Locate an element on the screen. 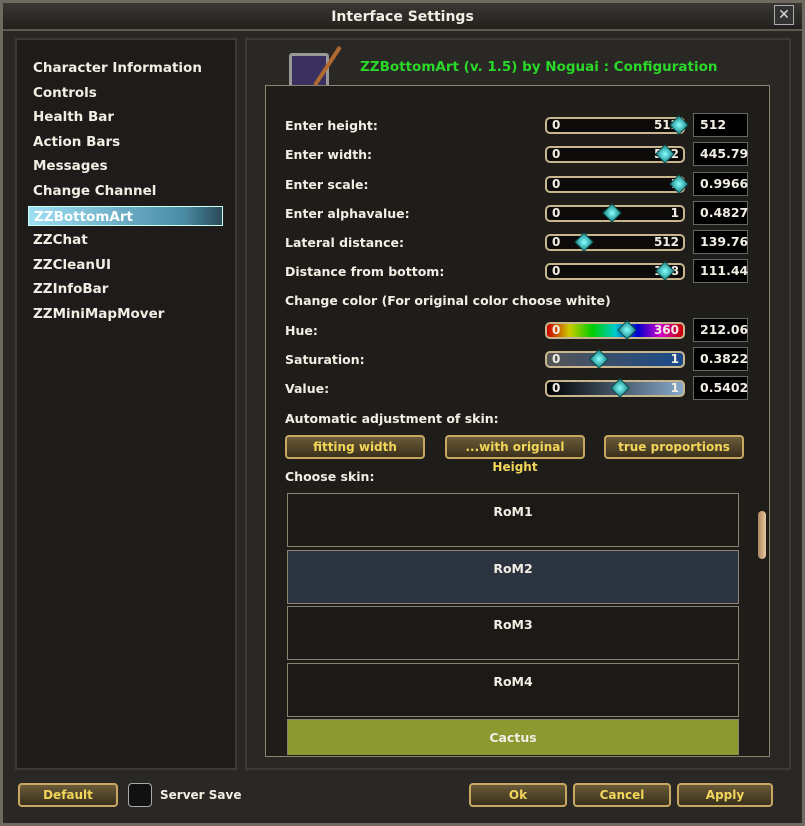  slider-value-field: 0.4827 is located at coordinates (720, 213).